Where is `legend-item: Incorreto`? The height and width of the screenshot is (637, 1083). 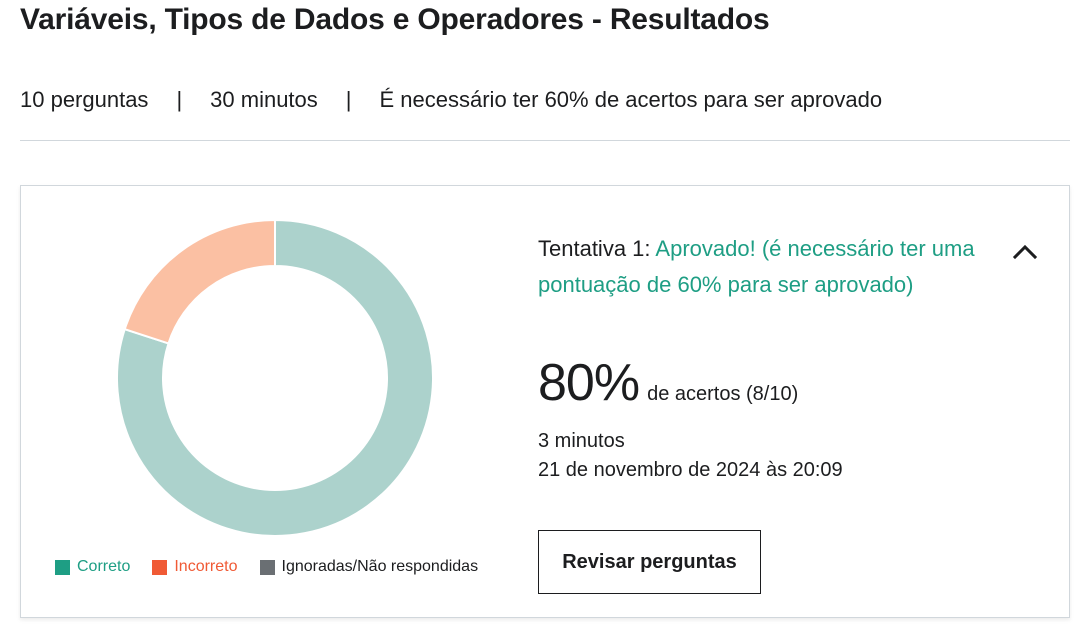
legend-item: Incorreto is located at coordinates (195, 567).